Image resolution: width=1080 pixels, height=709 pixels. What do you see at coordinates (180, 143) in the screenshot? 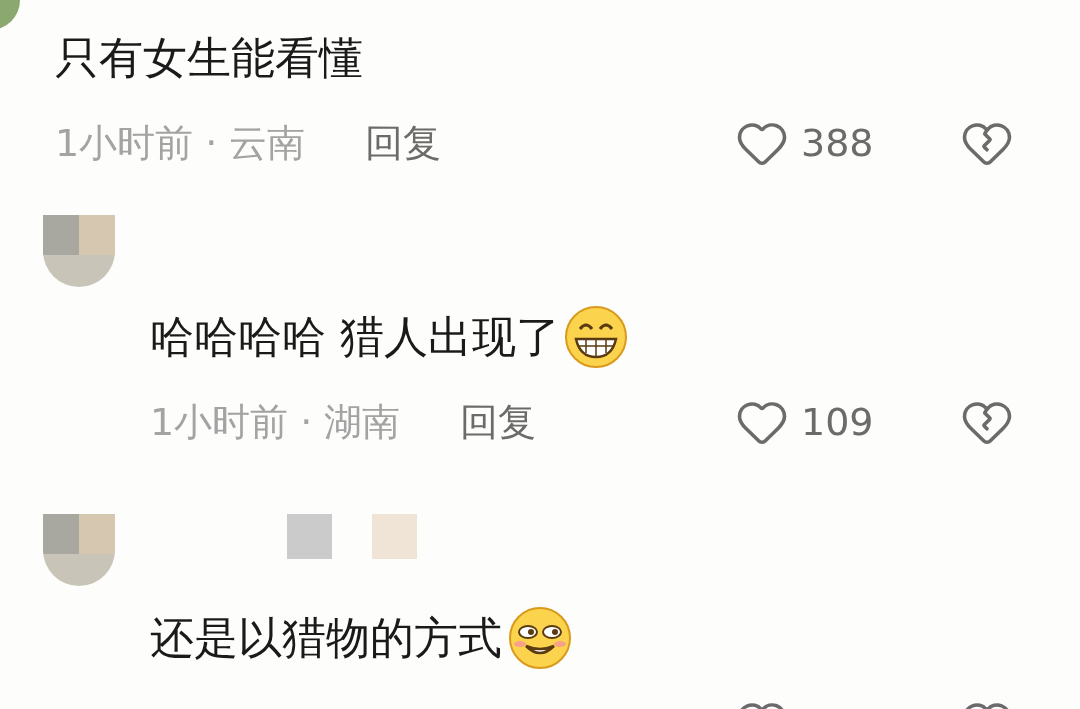
I see `time-location: 1小时前 · 云南` at bounding box center [180, 143].